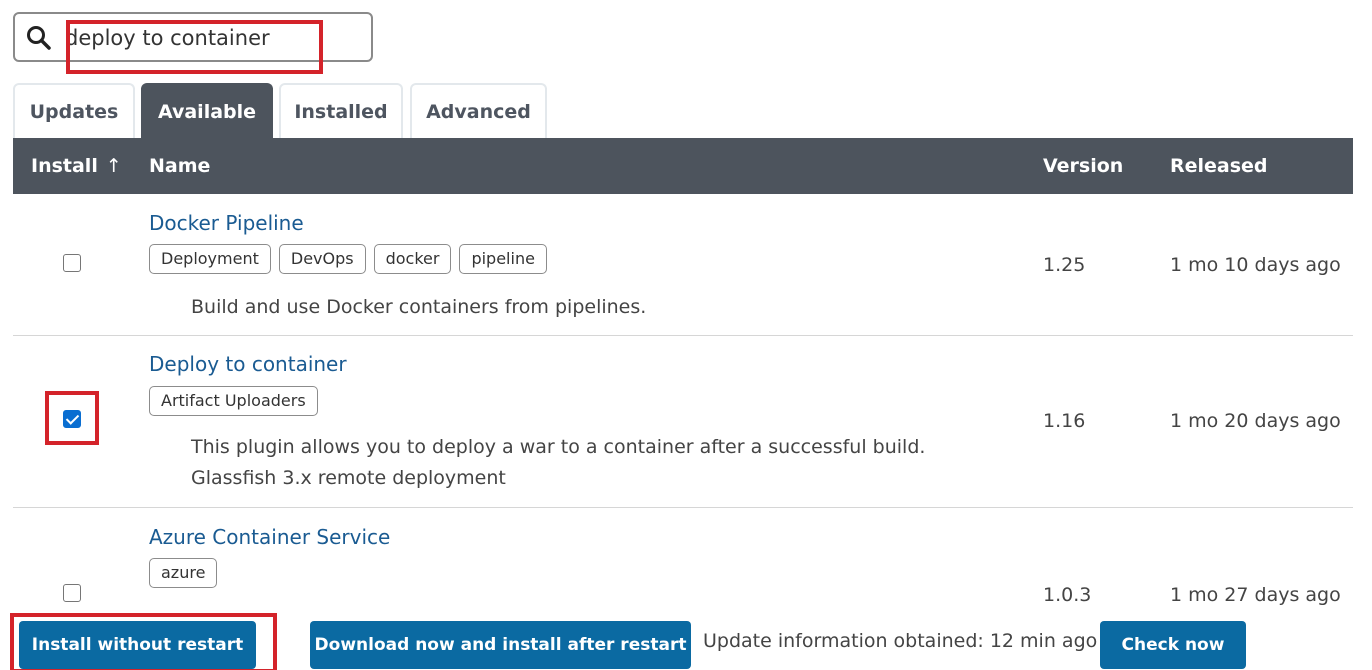 Image resolution: width=1372 pixels, height=670 pixels. Describe the element at coordinates (341, 110) in the screenshot. I see `tab-installed: Installed` at that location.